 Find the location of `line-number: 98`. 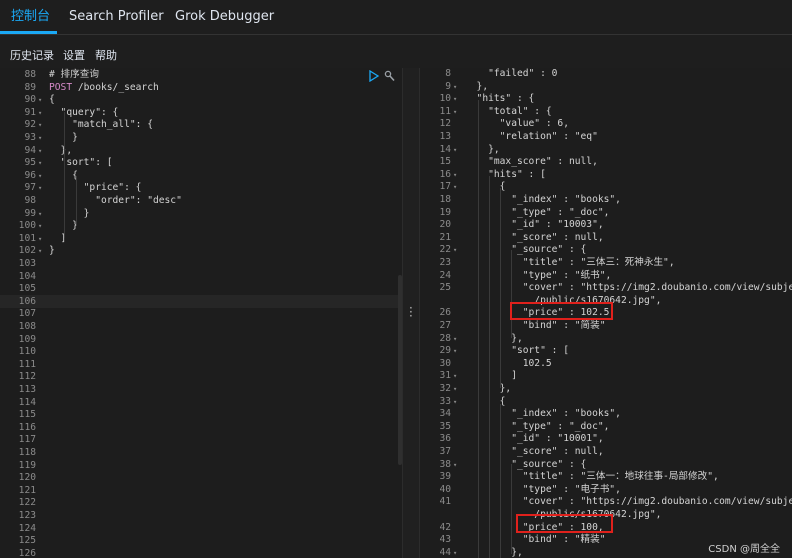

line-number: 98 is located at coordinates (30, 200).